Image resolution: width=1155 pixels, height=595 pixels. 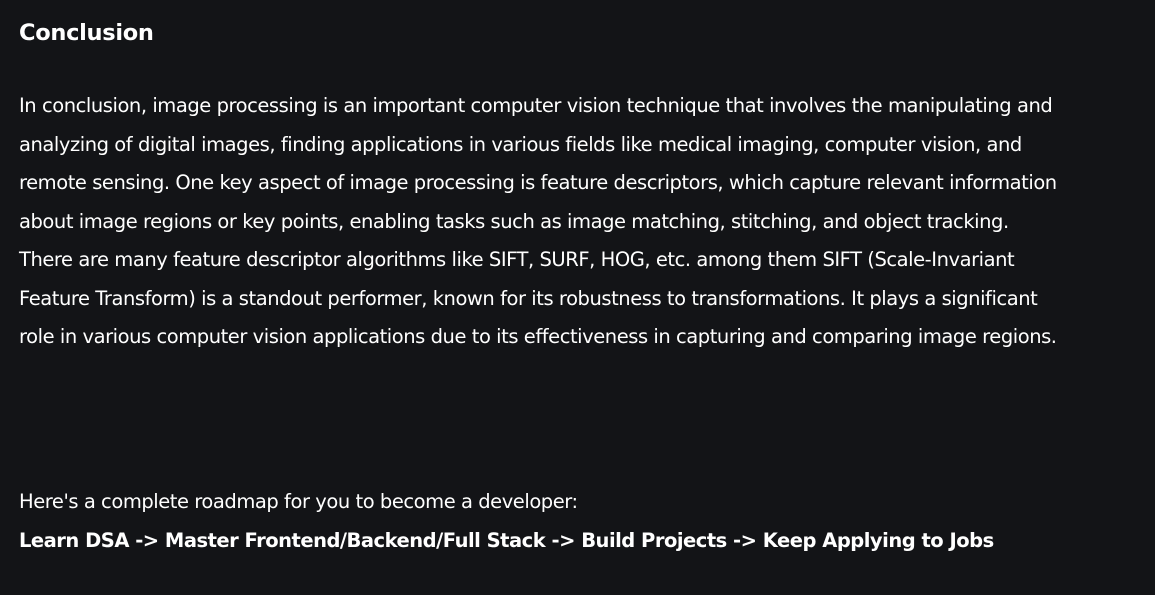 I want to click on conclusion-heading: Conclusion, so click(x=86, y=33).